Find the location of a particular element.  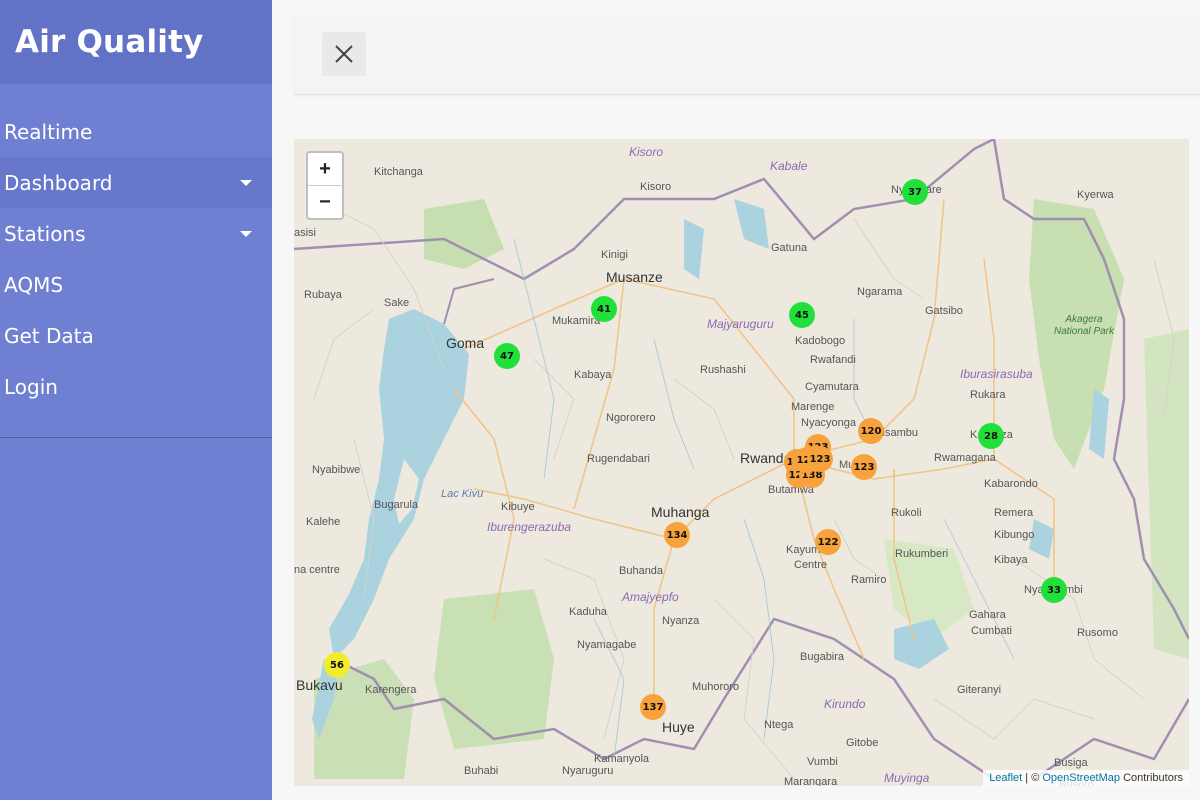

aqi-station-marker: 56 is located at coordinates (337, 665).